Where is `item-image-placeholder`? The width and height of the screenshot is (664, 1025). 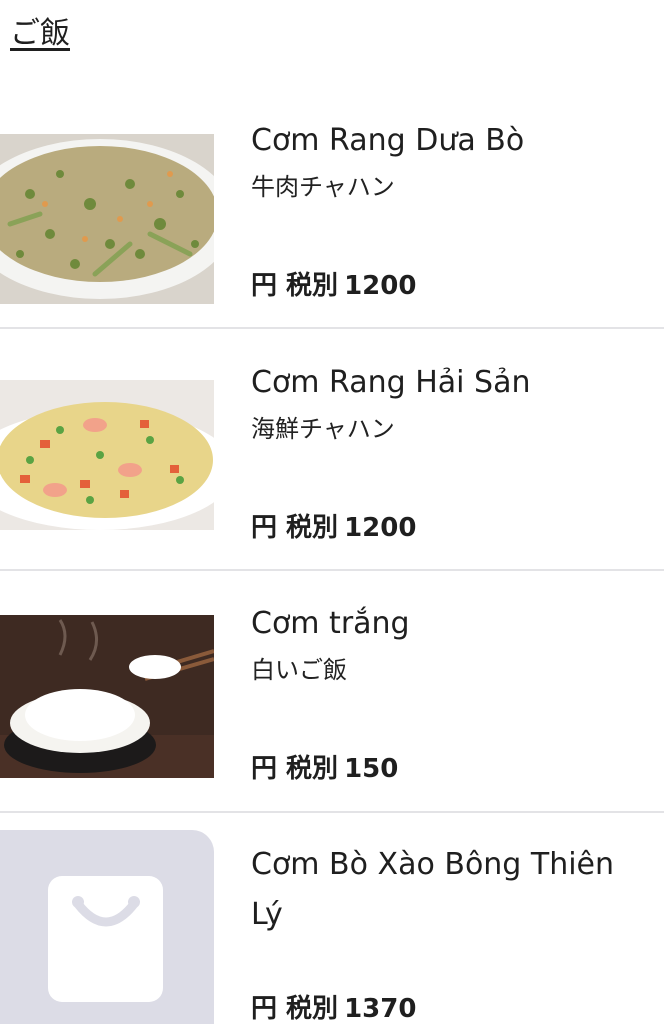 item-image-placeholder is located at coordinates (107, 927).